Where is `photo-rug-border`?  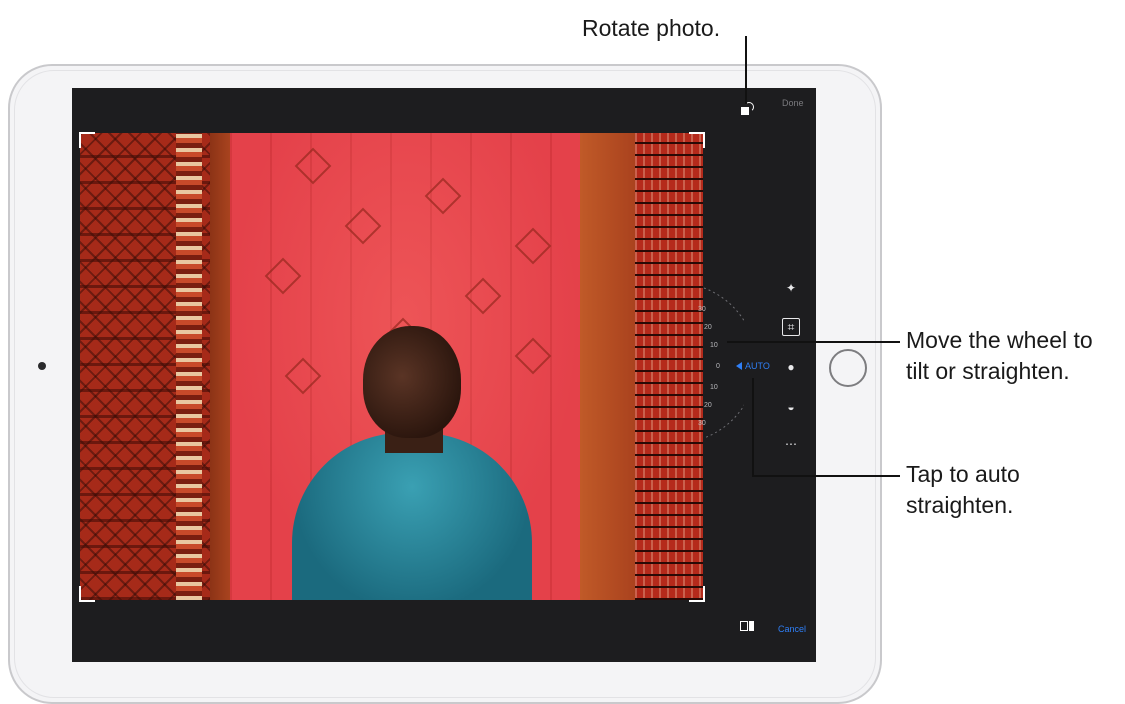 photo-rug-border is located at coordinates (189, 366).